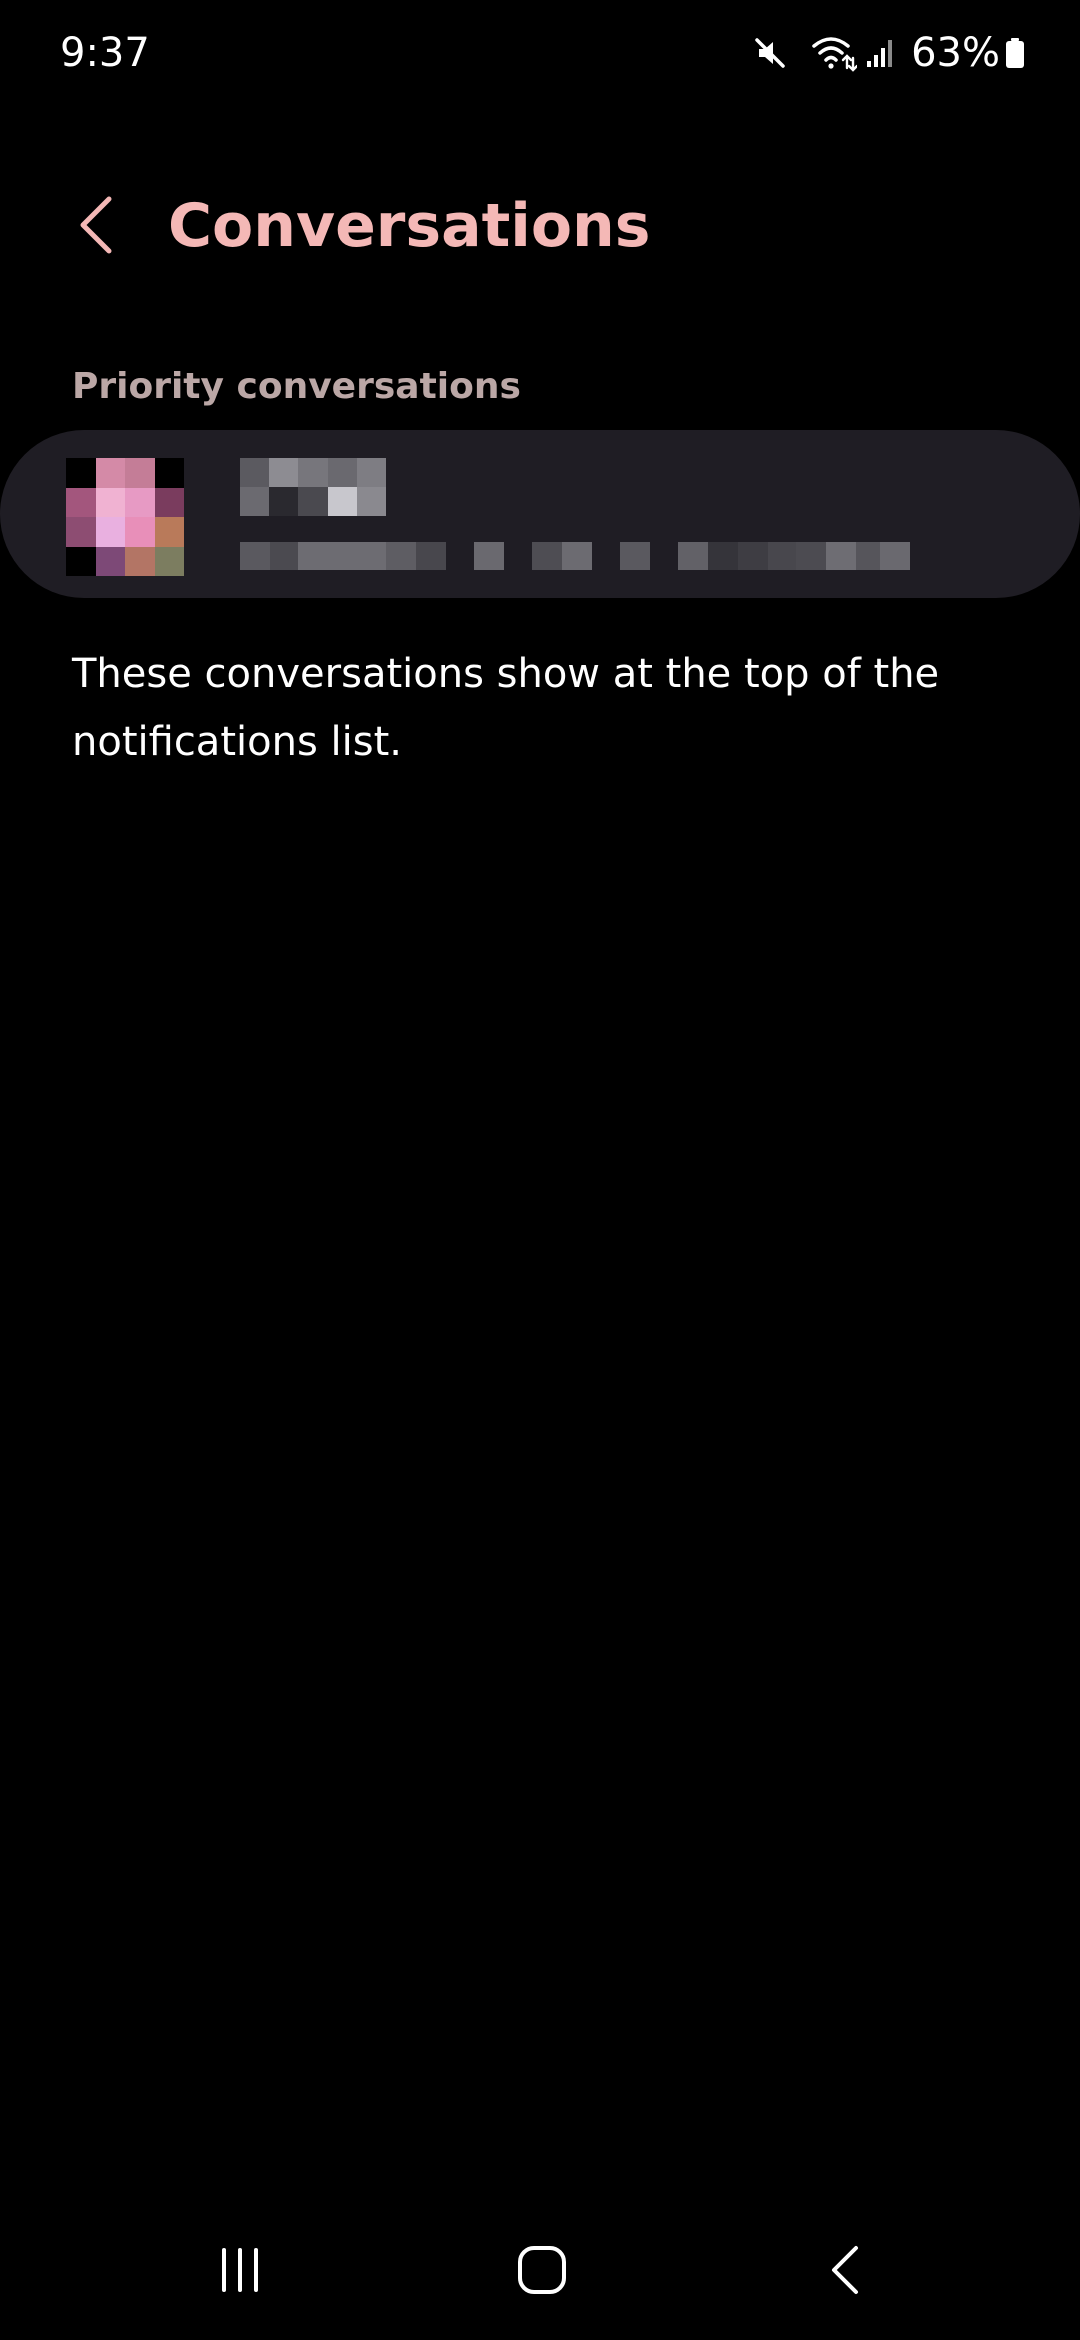 The height and width of the screenshot is (2340, 1080). What do you see at coordinates (770, 53) in the screenshot?
I see `mute-icon` at bounding box center [770, 53].